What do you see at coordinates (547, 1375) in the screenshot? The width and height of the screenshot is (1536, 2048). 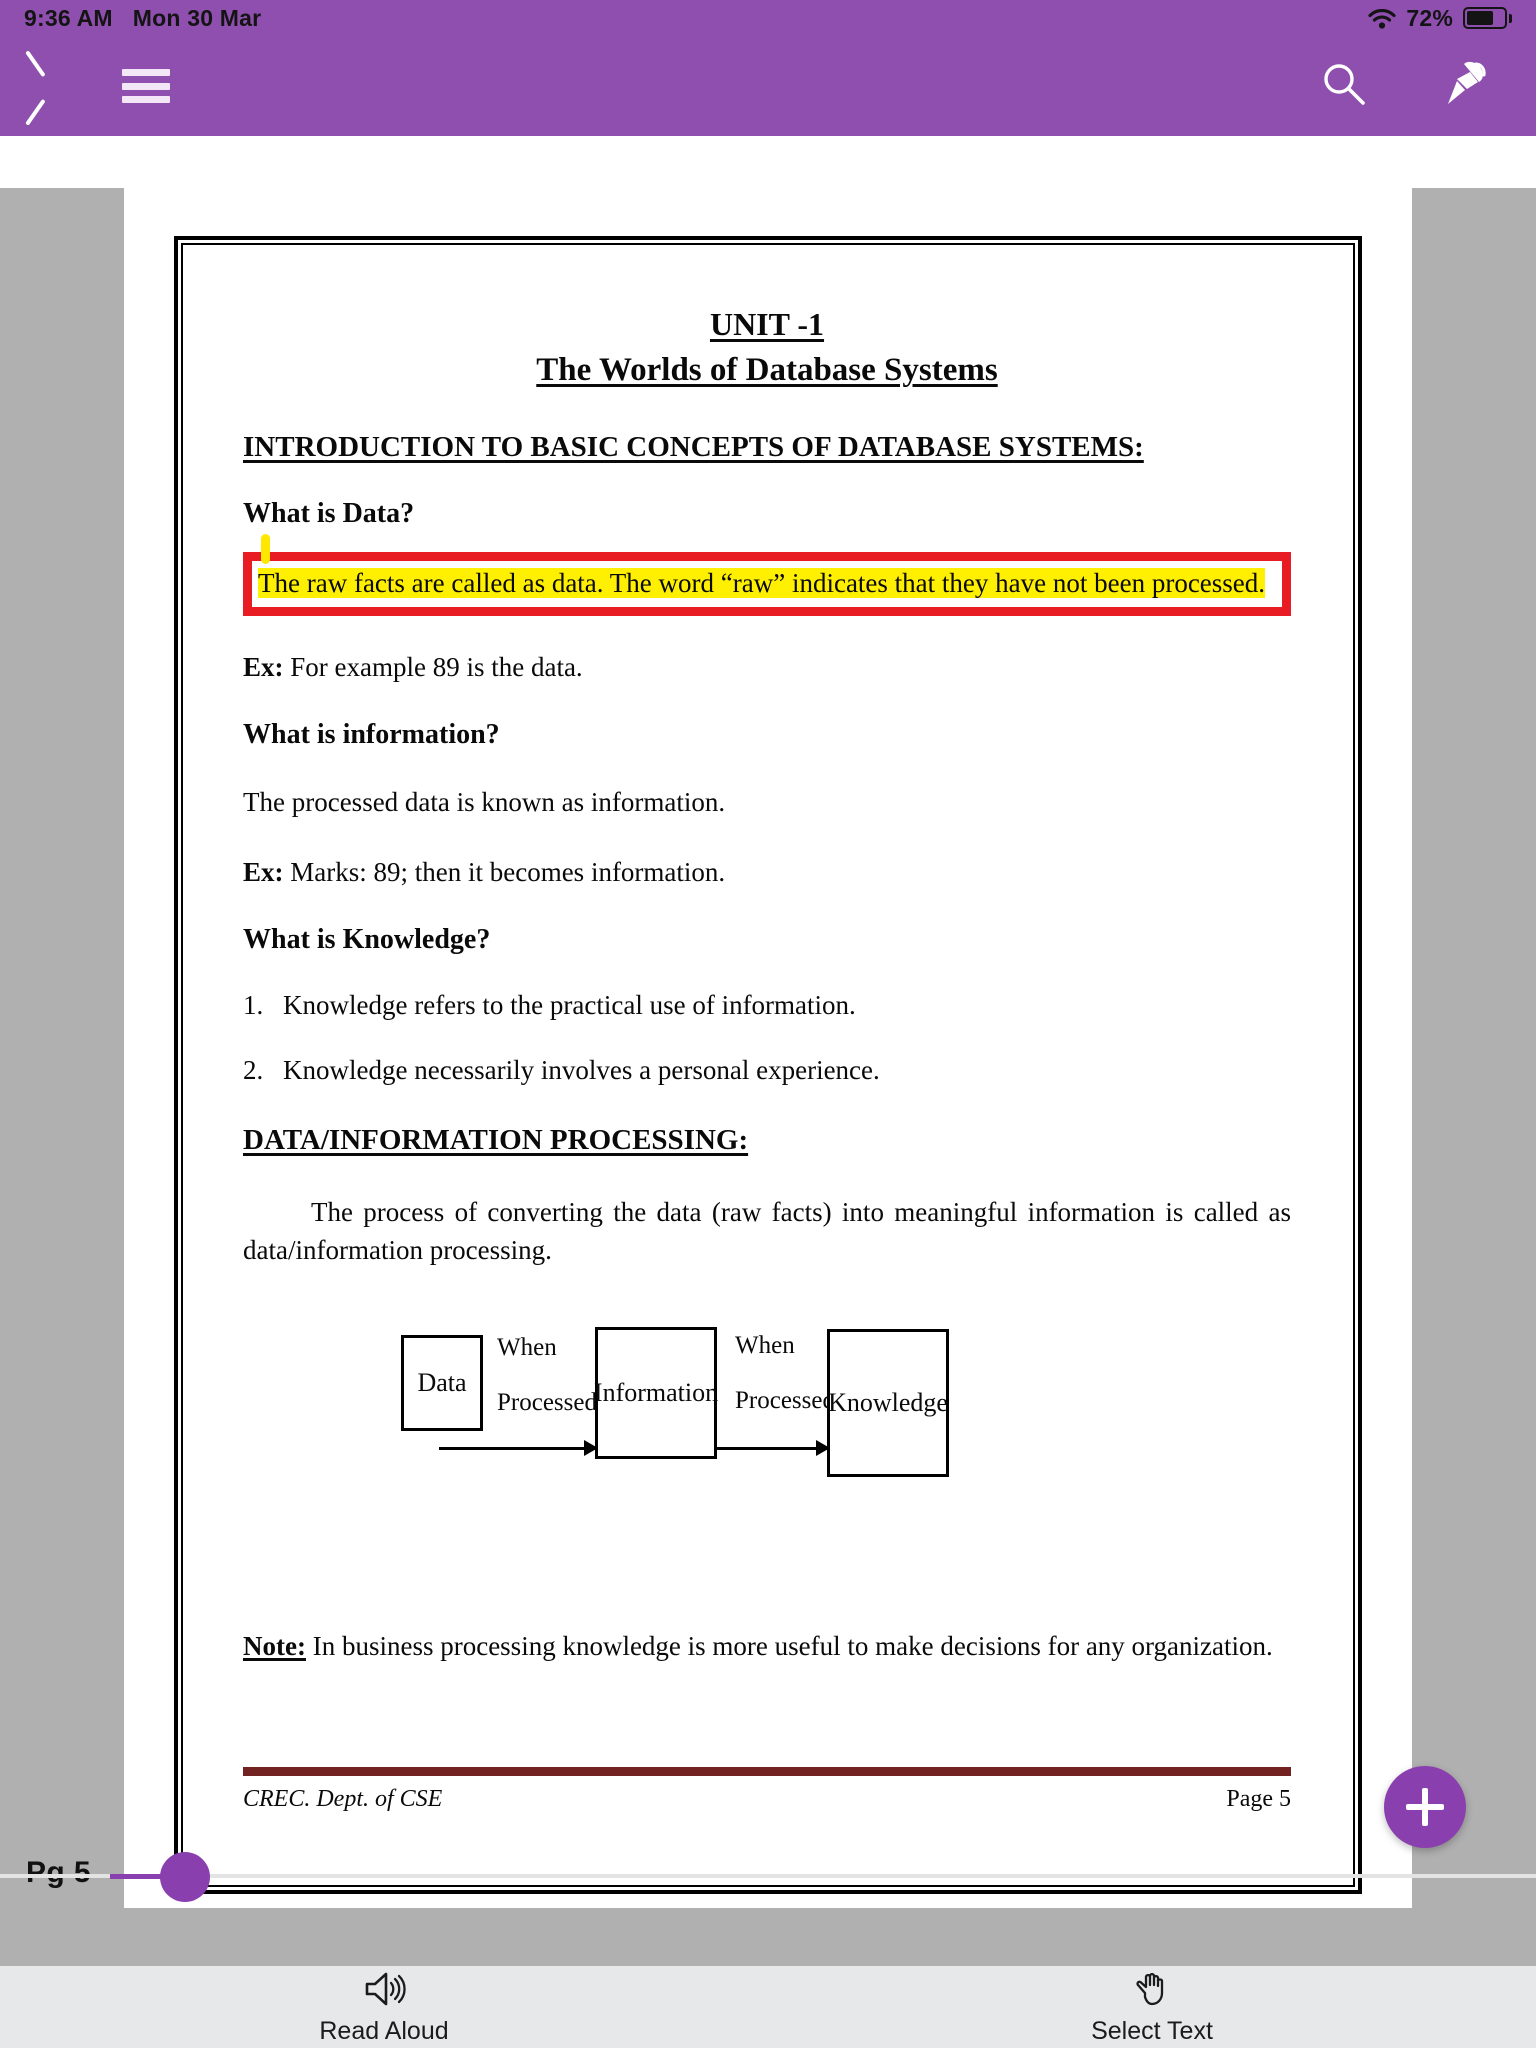 I see `diagram-label-when-processed-1: When Processed` at bounding box center [547, 1375].